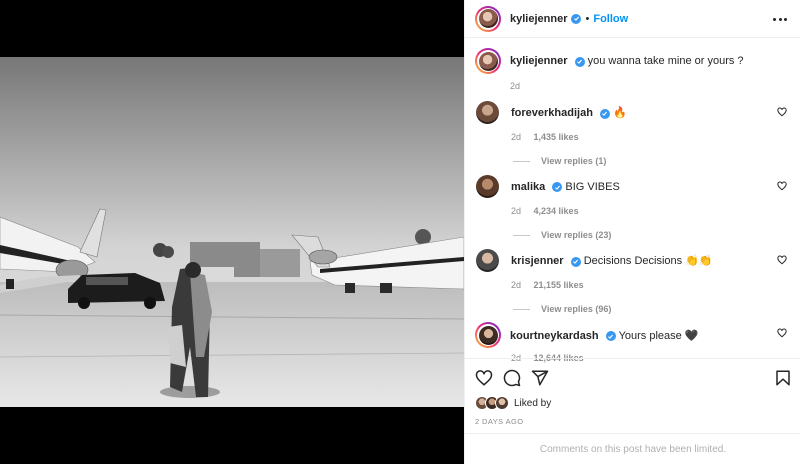 Image resolution: width=800 pixels, height=464 pixels. Describe the element at coordinates (632, 448) in the screenshot. I see `comments-limited-notice: Comments on this post have been limited.` at that location.